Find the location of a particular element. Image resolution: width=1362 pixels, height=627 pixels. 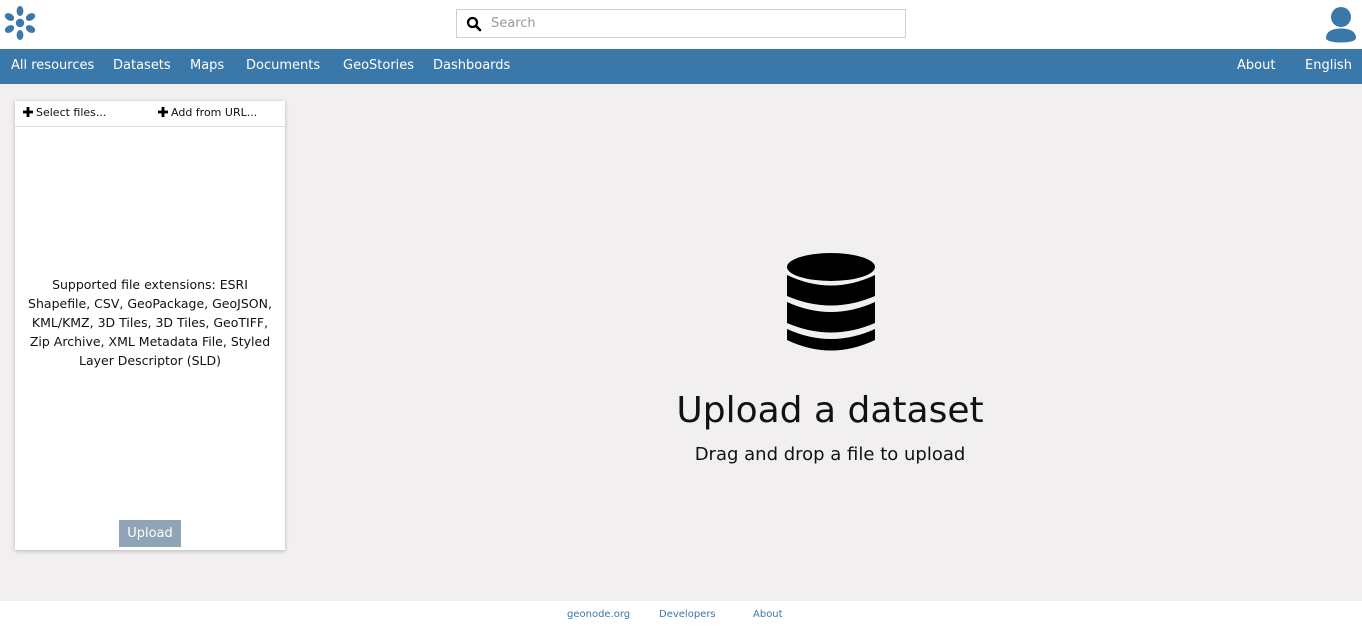

search-box is located at coordinates (681, 23).